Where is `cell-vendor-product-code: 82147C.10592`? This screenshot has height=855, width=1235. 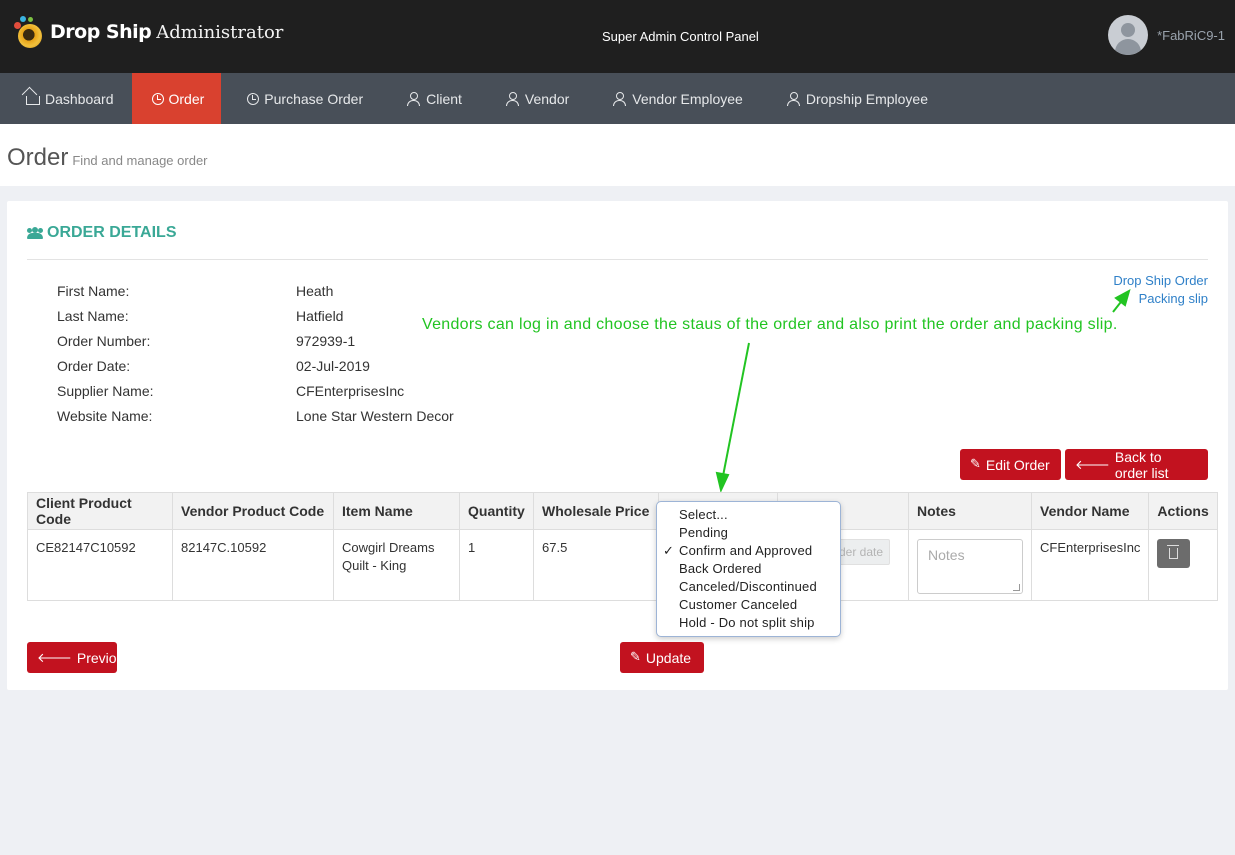
cell-vendor-product-code: 82147C.10592 is located at coordinates (253, 565).